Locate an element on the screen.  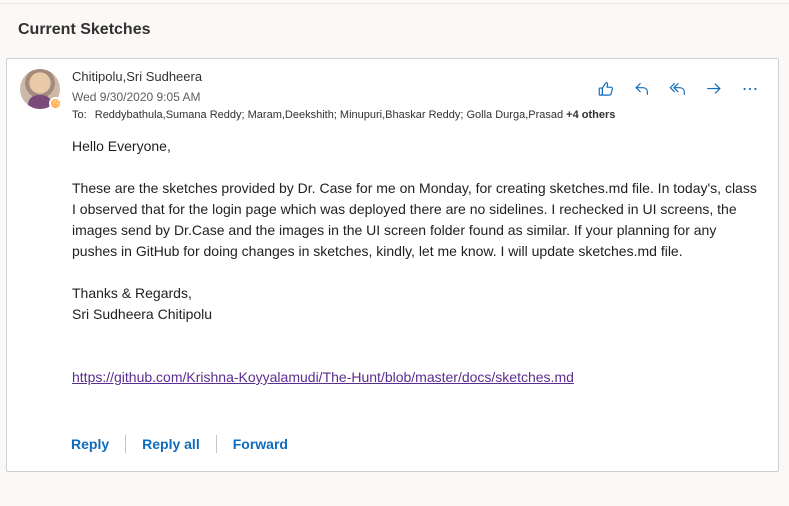
conversation-title: Current Sketches is located at coordinates (84, 29).